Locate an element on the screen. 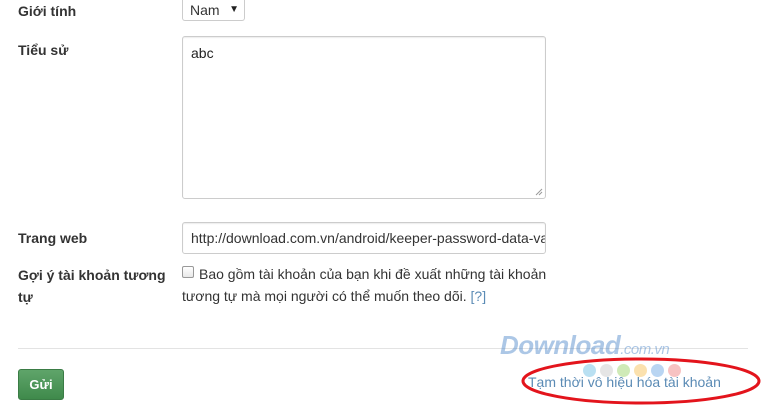 The height and width of the screenshot is (407, 768). submit-button: Gửi is located at coordinates (41, 384).